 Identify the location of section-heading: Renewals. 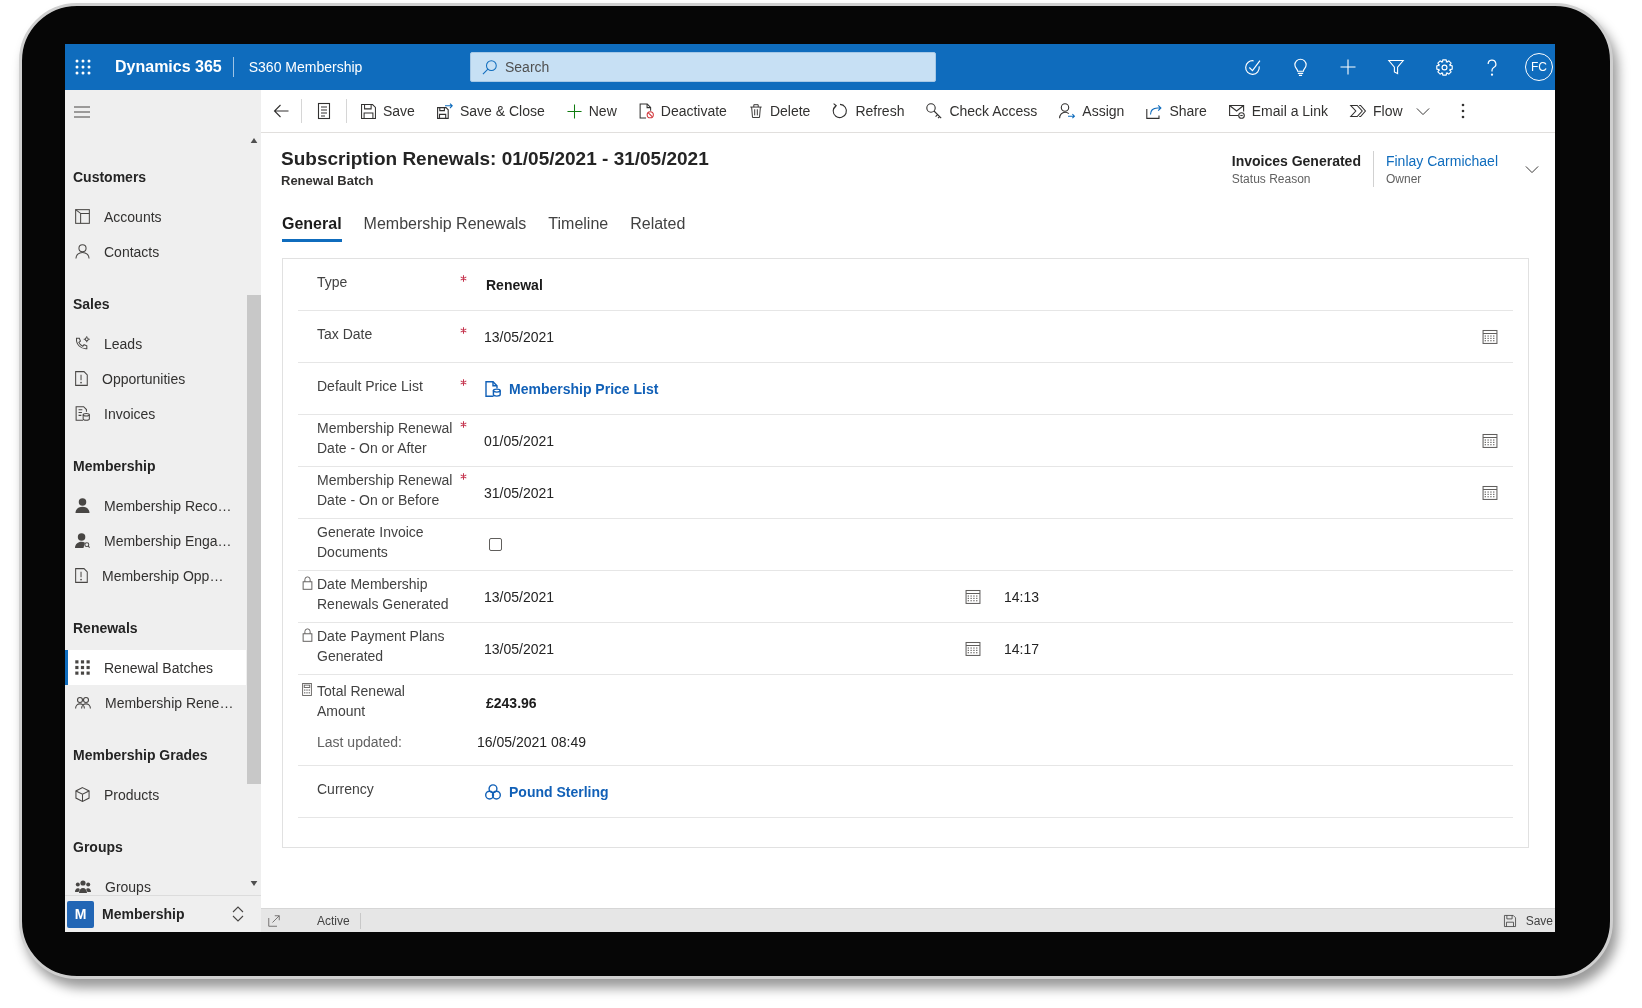
(105, 628).